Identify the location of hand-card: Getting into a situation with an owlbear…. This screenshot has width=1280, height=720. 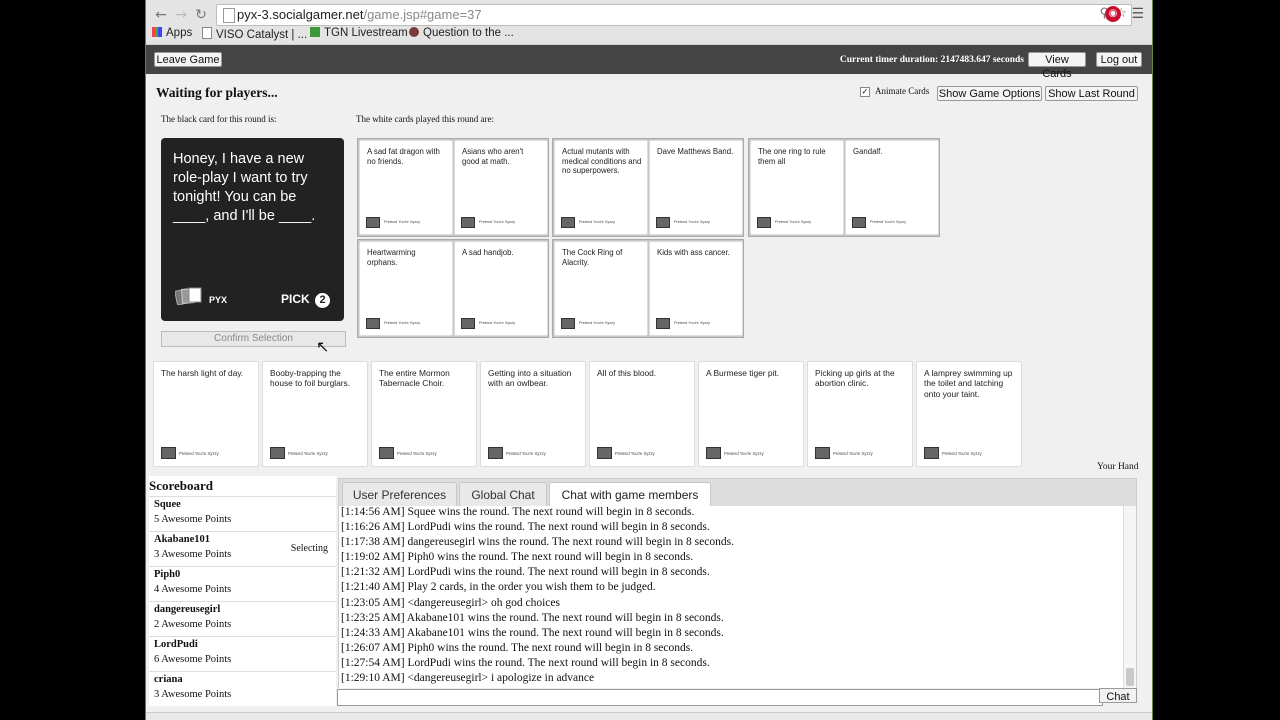
(533, 414).